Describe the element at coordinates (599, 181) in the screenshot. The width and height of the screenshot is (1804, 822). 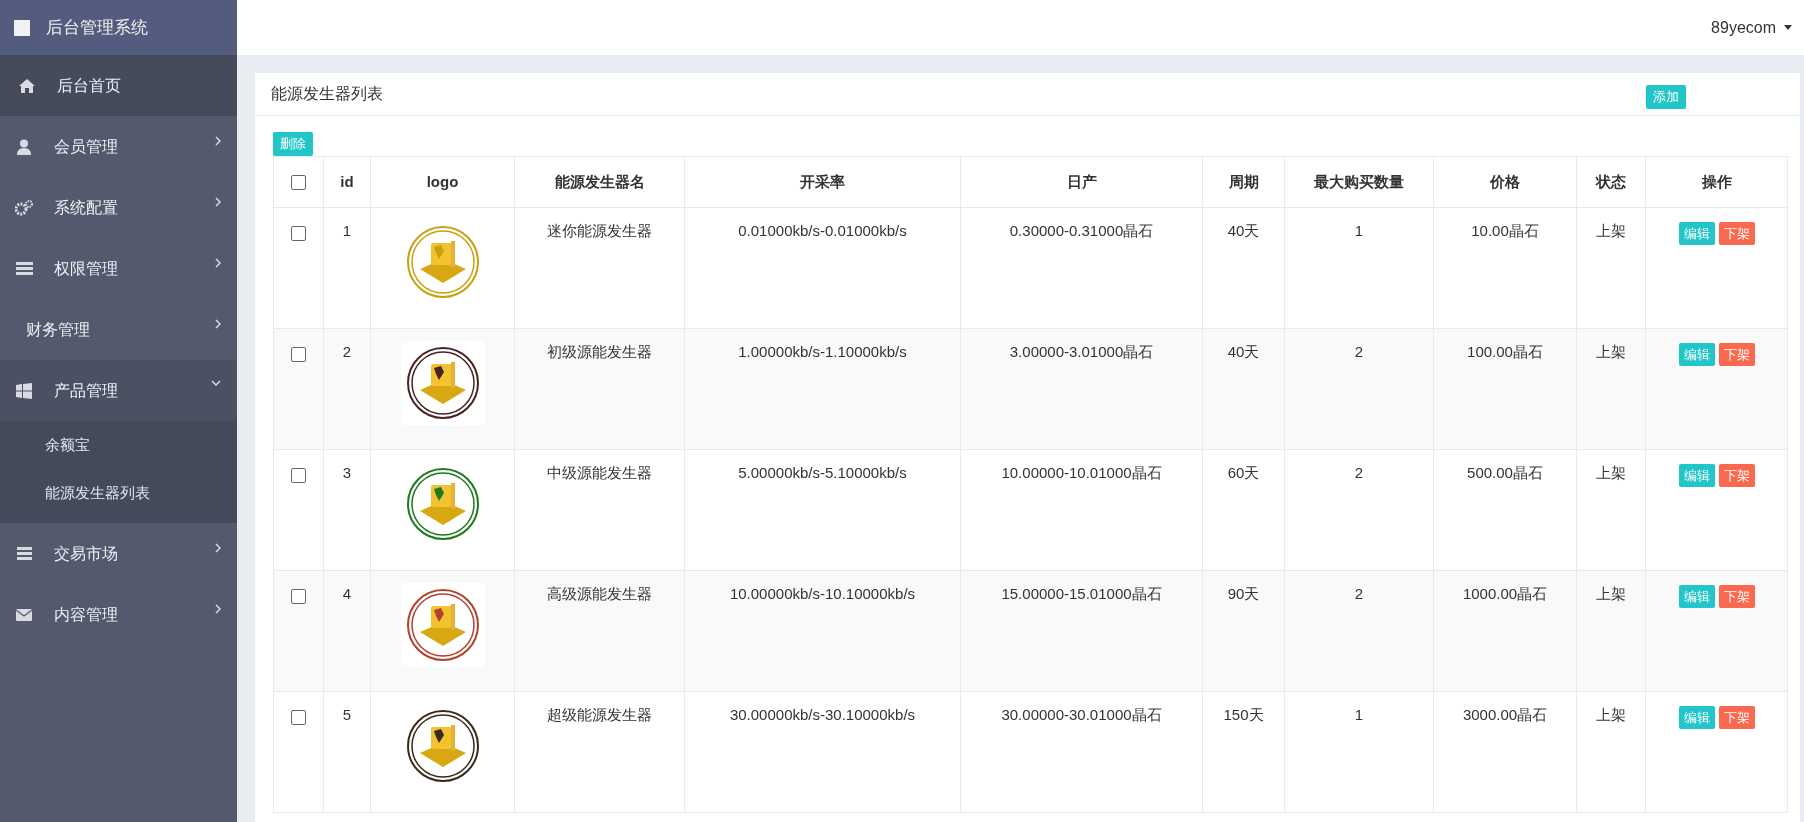
I see `column-header: 能源发生器名` at that location.